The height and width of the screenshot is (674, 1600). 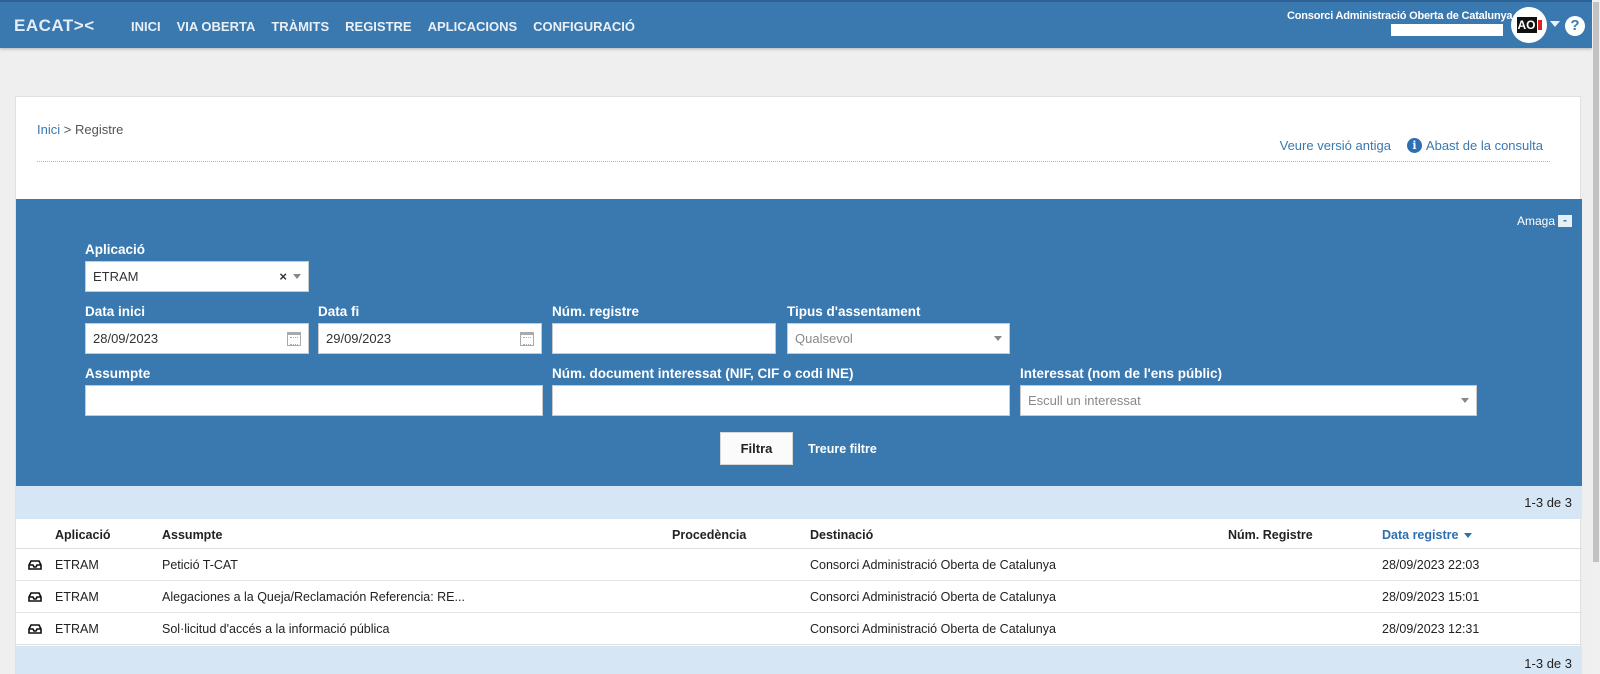 What do you see at coordinates (842, 449) in the screenshot?
I see `clear-filter-link: Treure filtre` at bounding box center [842, 449].